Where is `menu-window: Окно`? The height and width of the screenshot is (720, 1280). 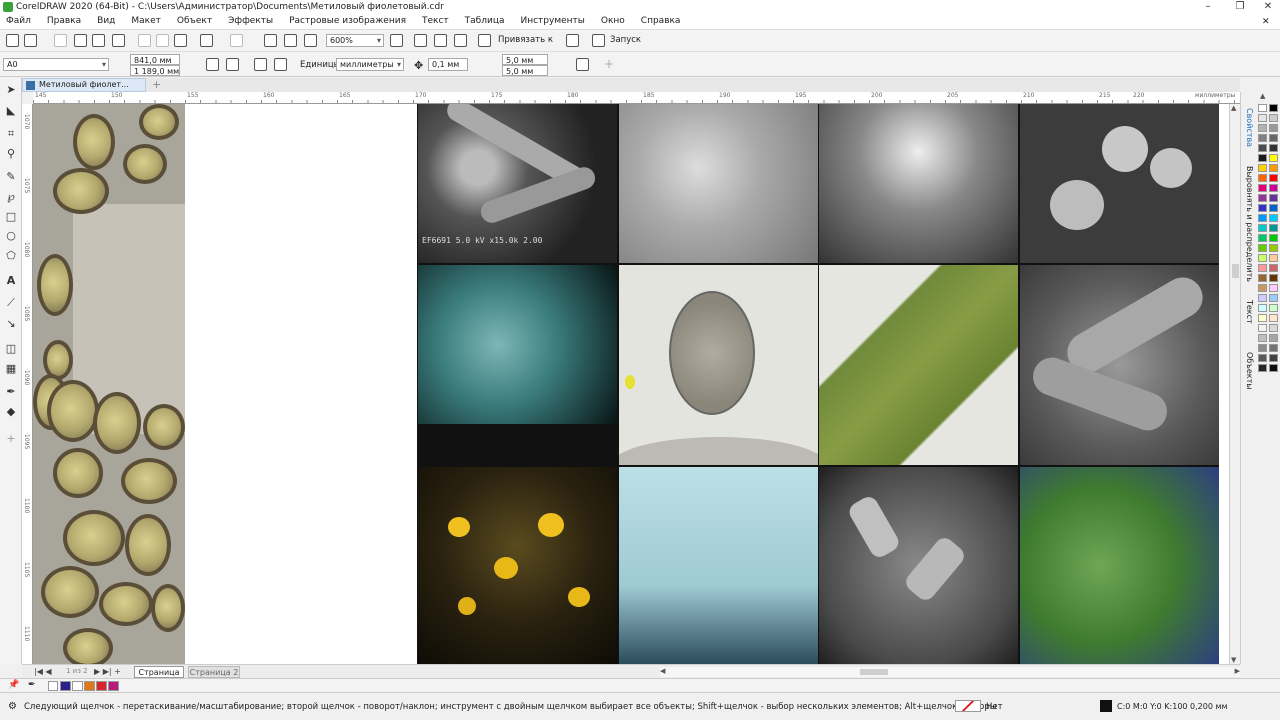
menu-window: Окно is located at coordinates (613, 21).